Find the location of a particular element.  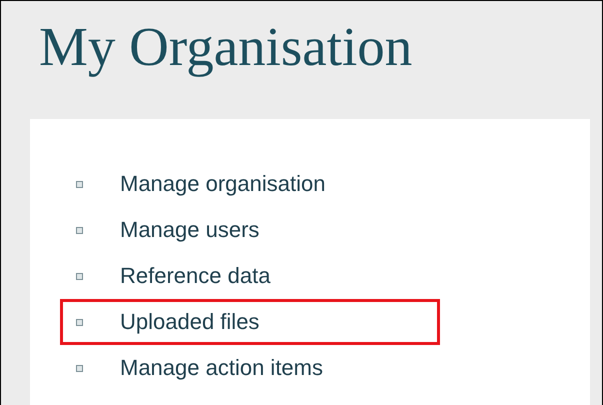

menu-link: Manage action items is located at coordinates (221, 368).